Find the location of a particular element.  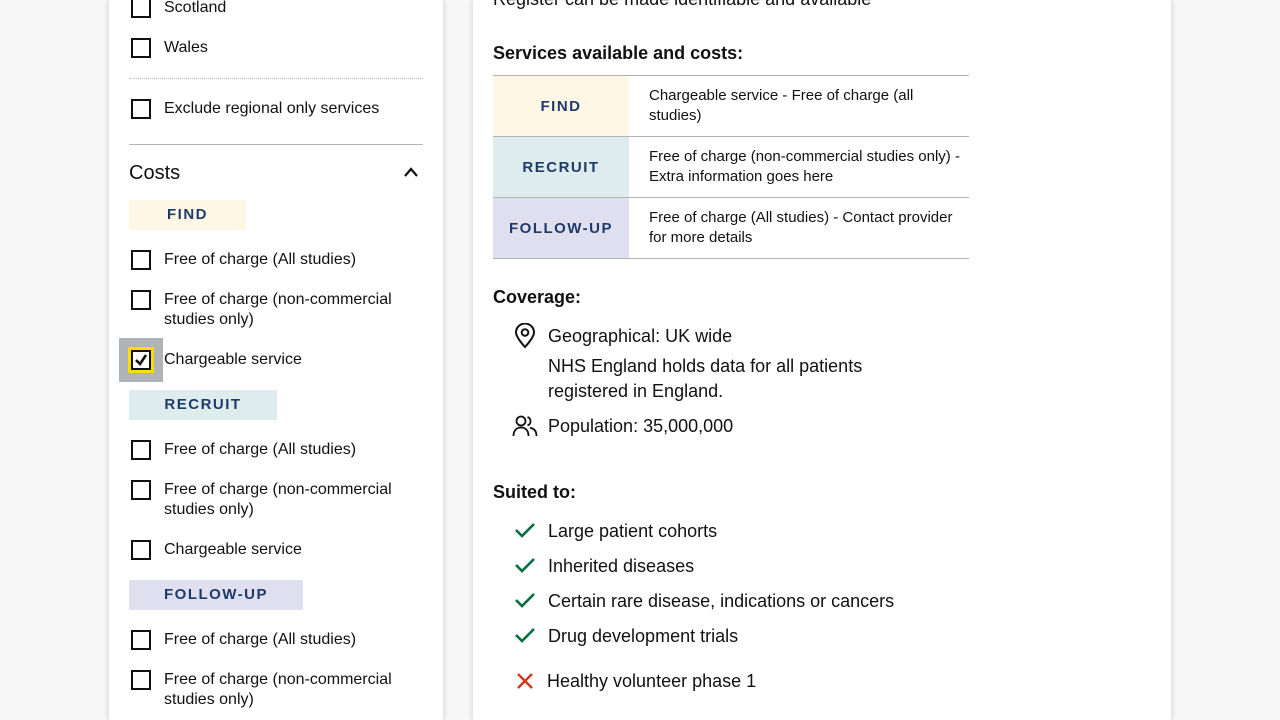

costs-section-toggle: Costs is located at coordinates (276, 173).